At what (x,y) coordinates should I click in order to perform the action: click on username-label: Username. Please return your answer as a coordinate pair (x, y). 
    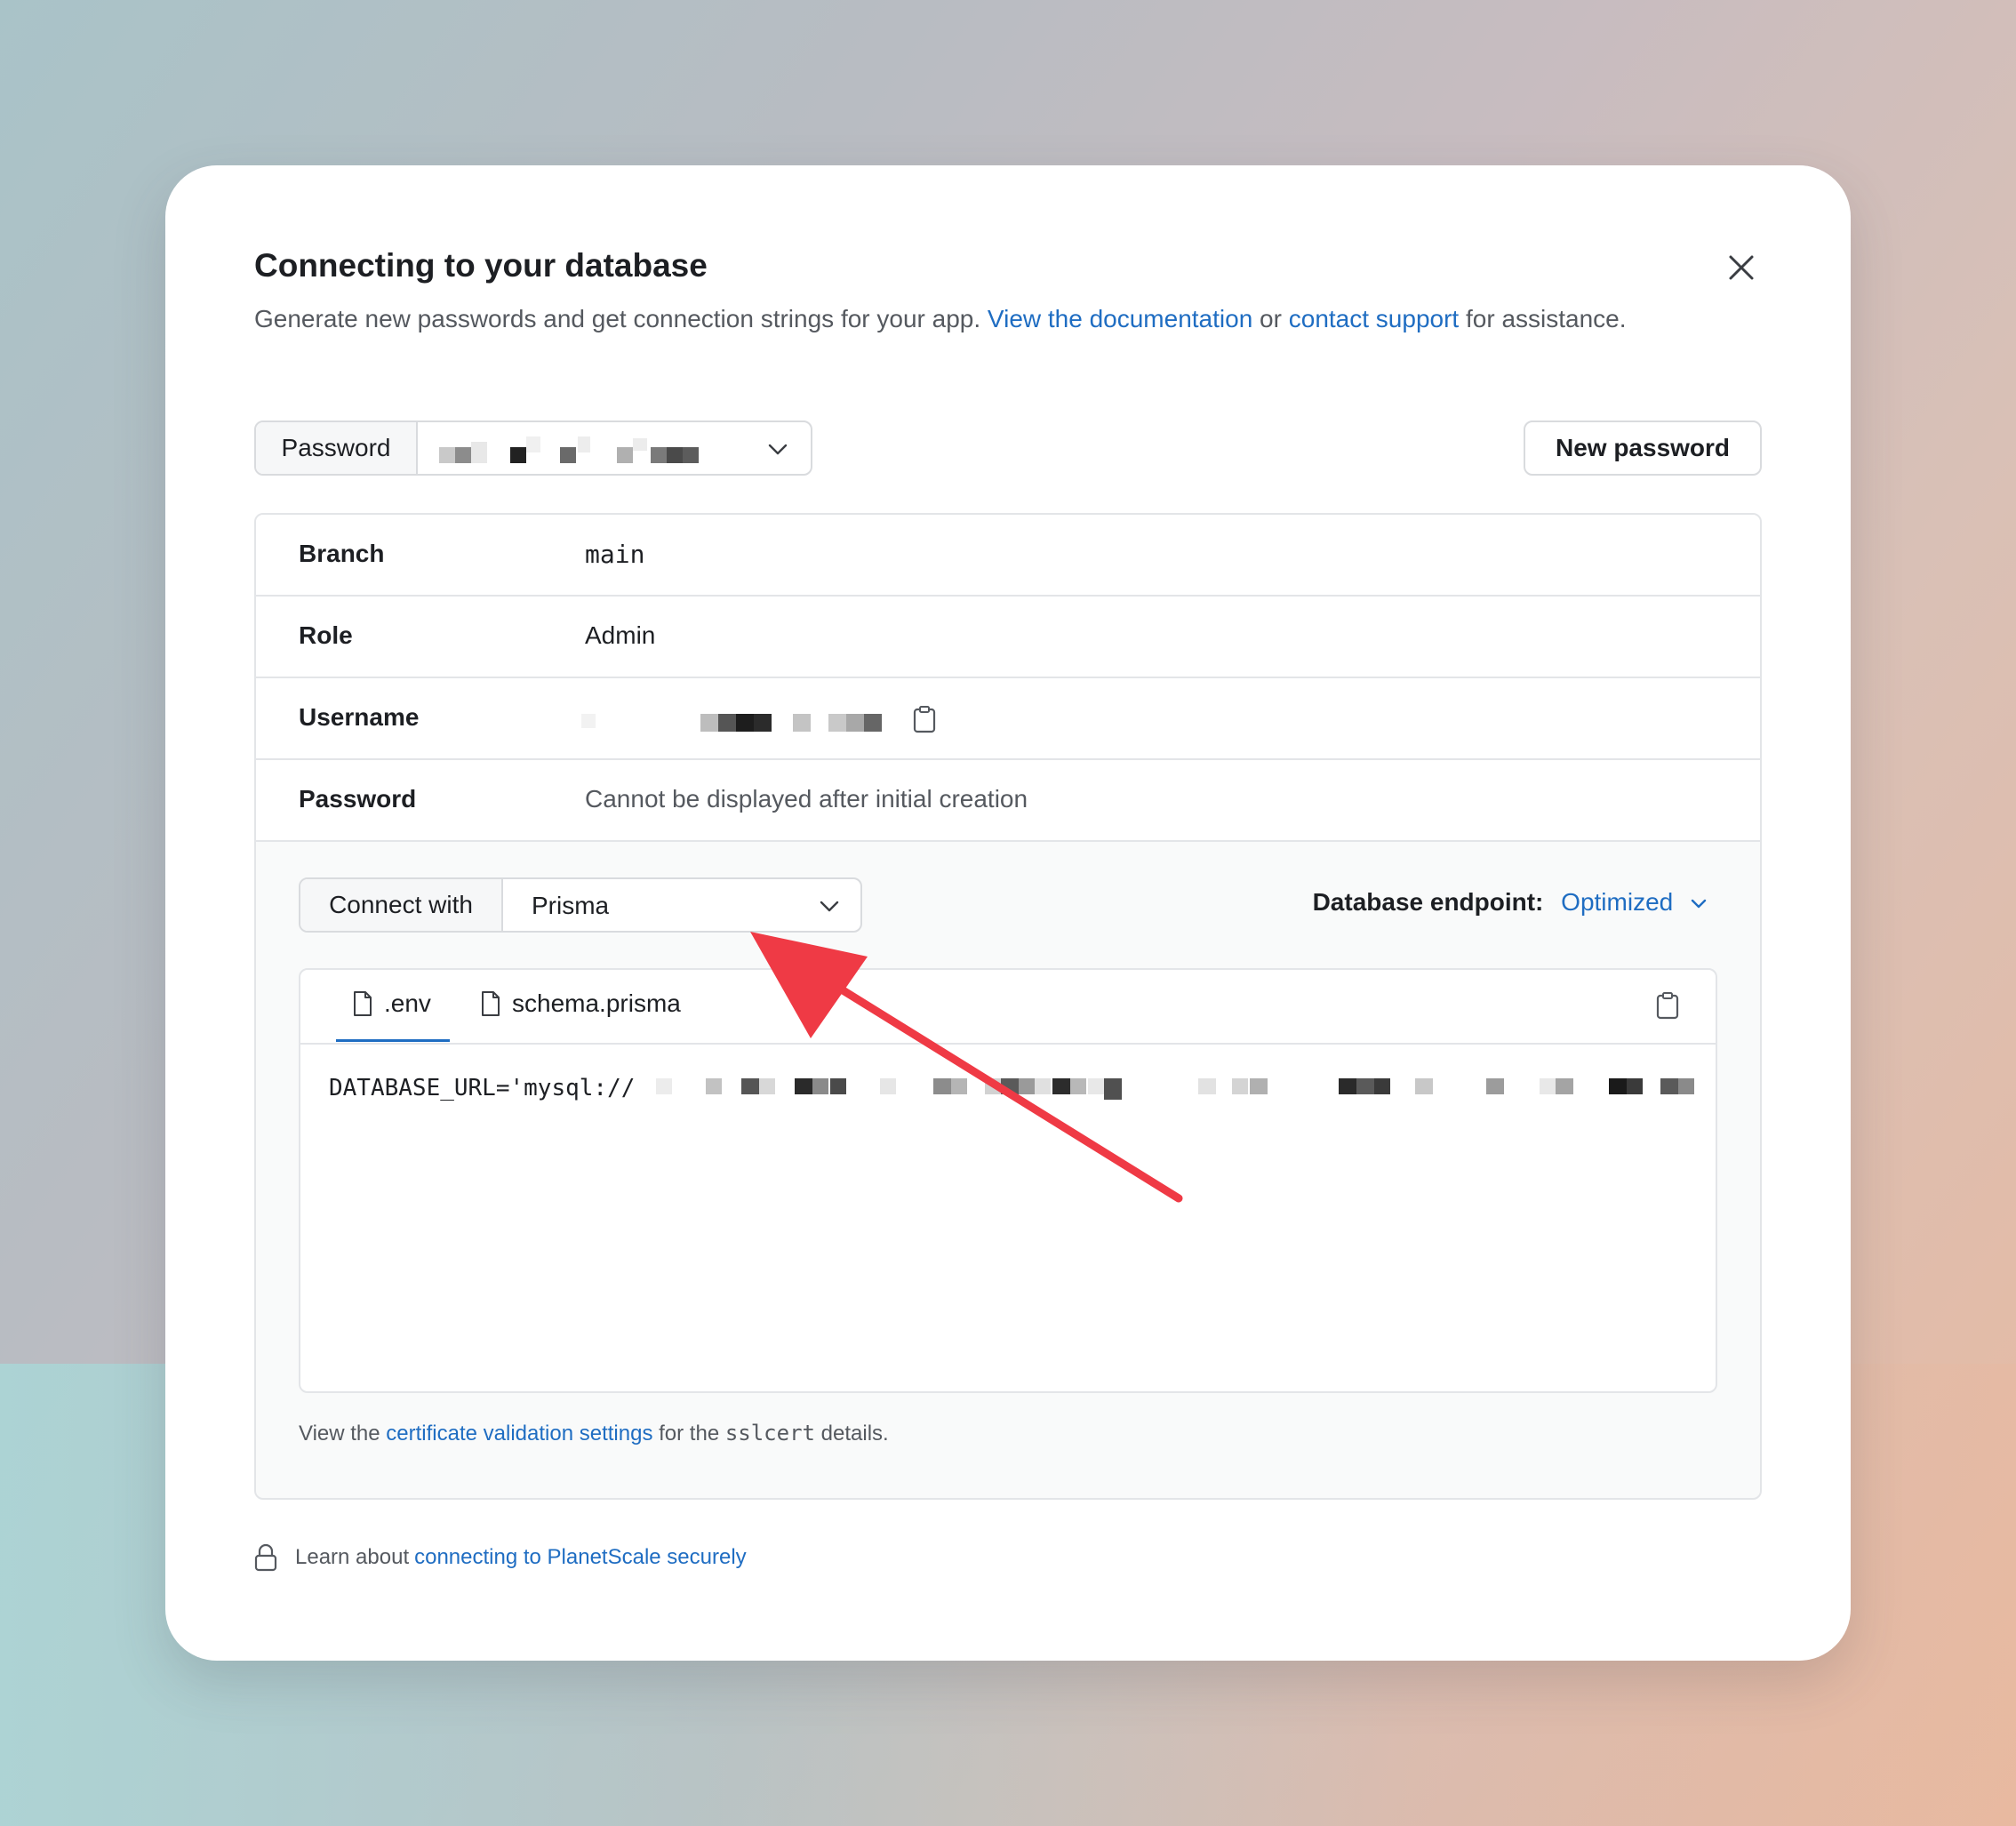
    Looking at the image, I should click on (359, 717).